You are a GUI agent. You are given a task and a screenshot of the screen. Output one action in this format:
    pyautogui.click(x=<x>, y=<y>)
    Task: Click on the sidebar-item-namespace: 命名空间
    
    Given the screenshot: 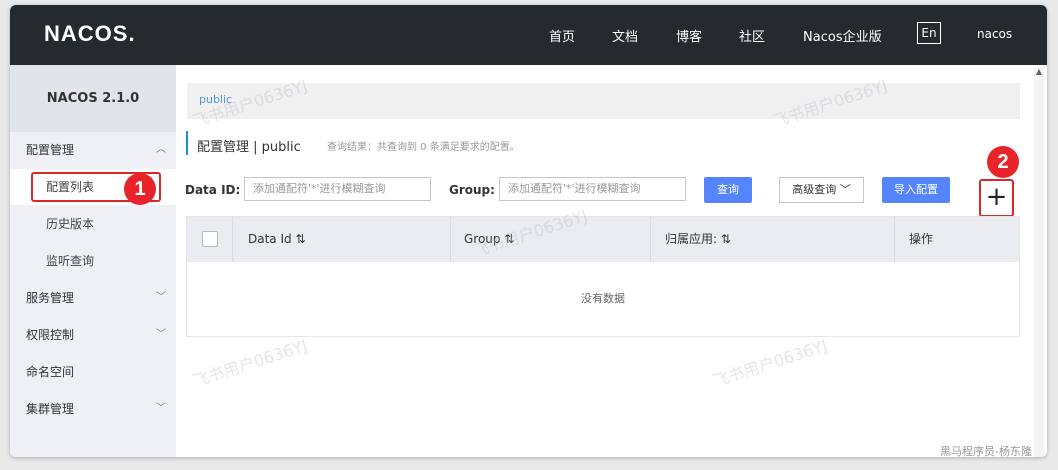 What is the action you would take?
    pyautogui.click(x=93, y=372)
    